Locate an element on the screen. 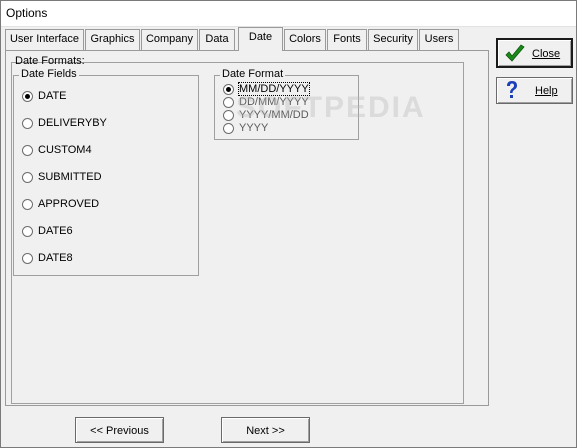  next-button: Next >> is located at coordinates (265, 430).